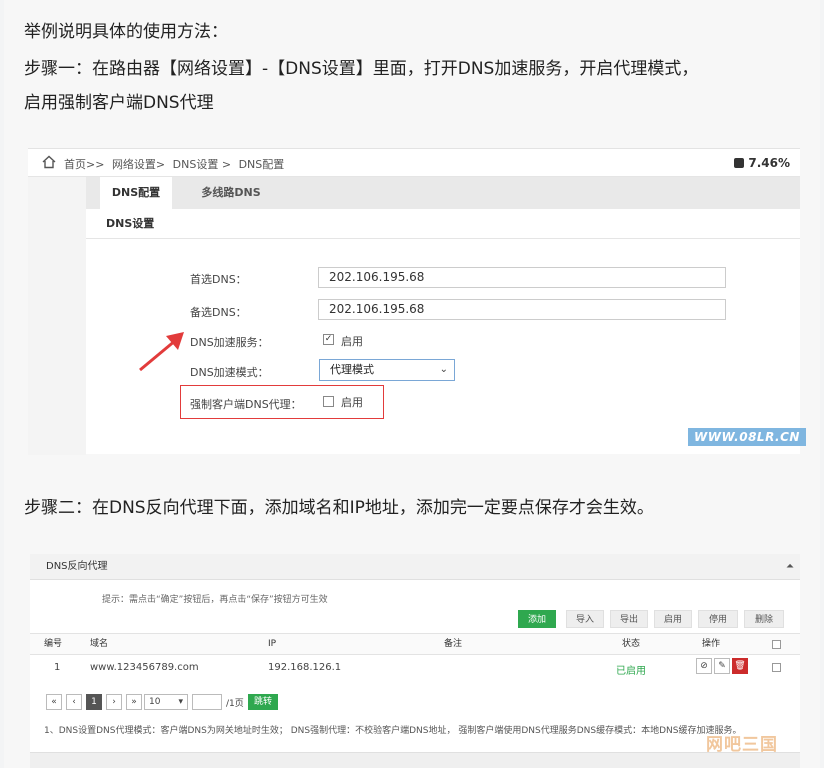 This screenshot has width=824, height=768. I want to click on column-no: 编号, so click(53, 644).